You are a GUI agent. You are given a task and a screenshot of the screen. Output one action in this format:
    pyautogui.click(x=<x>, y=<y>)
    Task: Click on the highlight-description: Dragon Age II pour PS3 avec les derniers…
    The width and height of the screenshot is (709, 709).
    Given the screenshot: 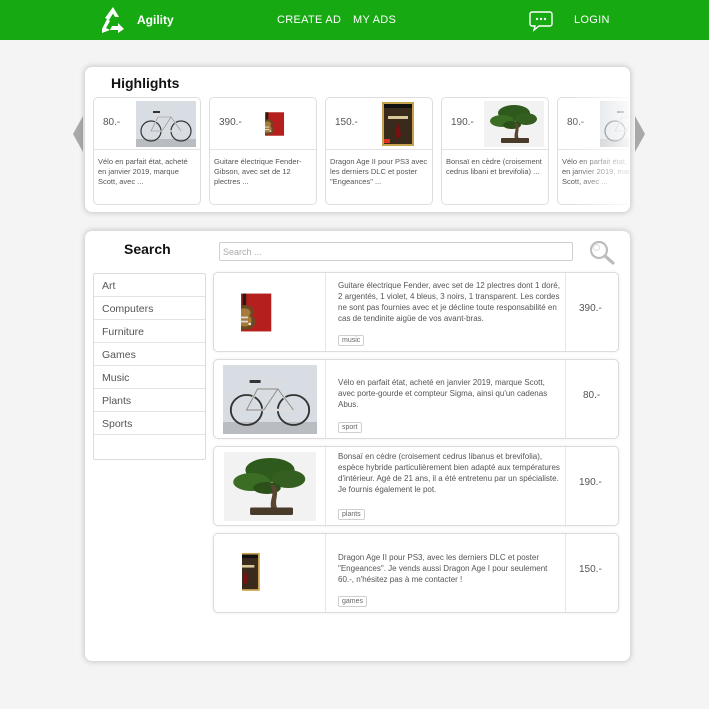 What is the action you would take?
    pyautogui.click(x=379, y=171)
    